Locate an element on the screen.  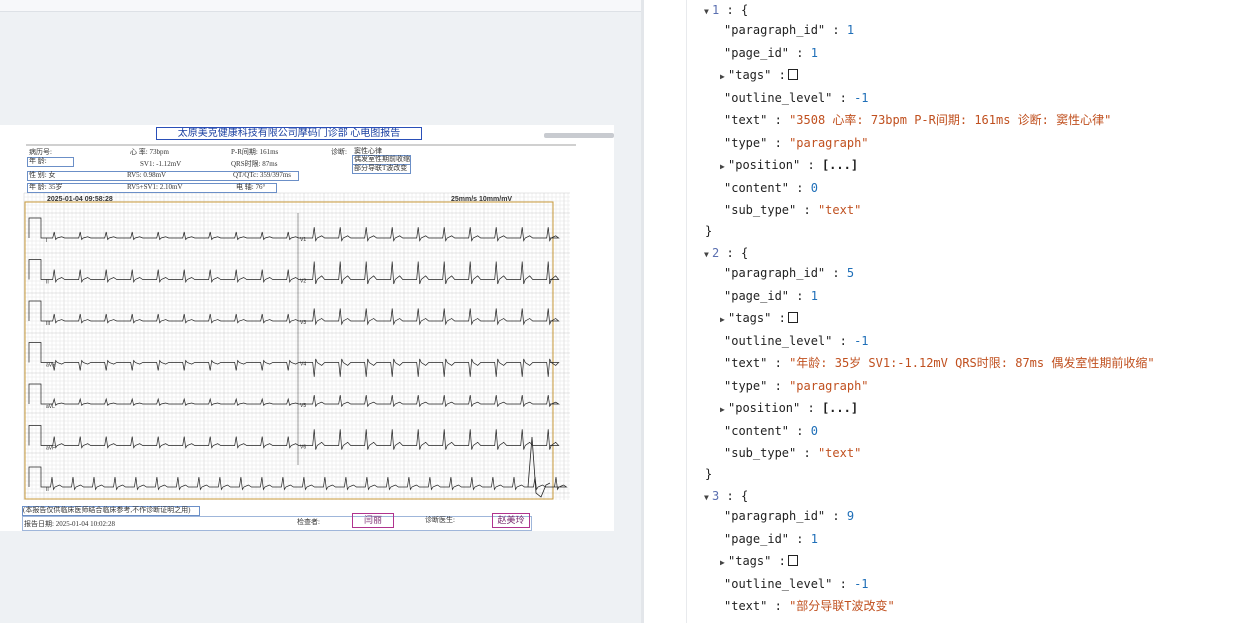
lead-label: V4 is located at coordinates (303, 365).